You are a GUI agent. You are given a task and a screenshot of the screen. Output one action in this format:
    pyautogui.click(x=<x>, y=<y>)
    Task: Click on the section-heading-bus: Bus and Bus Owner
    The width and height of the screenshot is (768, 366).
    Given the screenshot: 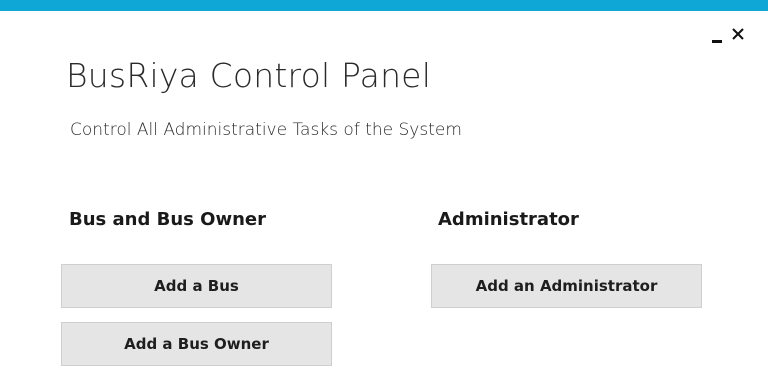 What is the action you would take?
    pyautogui.click(x=167, y=219)
    